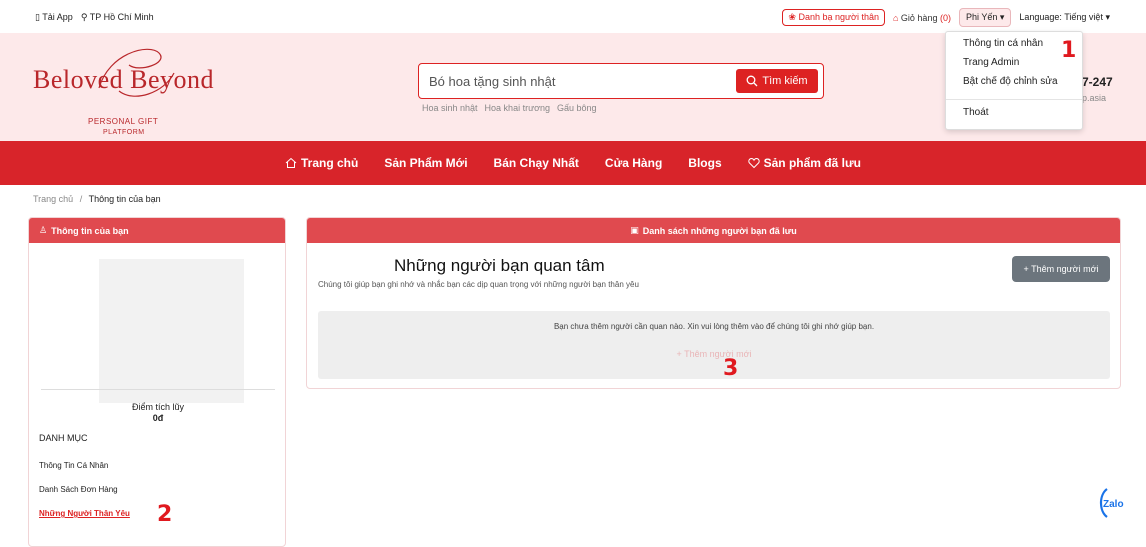 The width and height of the screenshot is (1146, 547). What do you see at coordinates (792, 17) in the screenshot?
I see `gift-icon: ❀` at bounding box center [792, 17].